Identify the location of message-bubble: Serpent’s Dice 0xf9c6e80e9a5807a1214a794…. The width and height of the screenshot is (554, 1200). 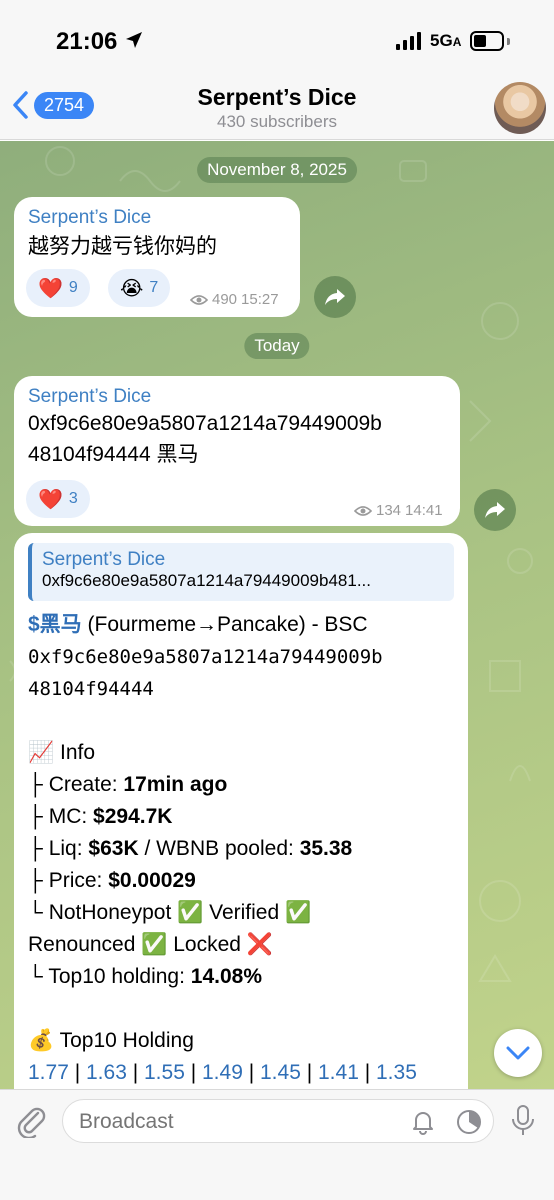
(237, 451).